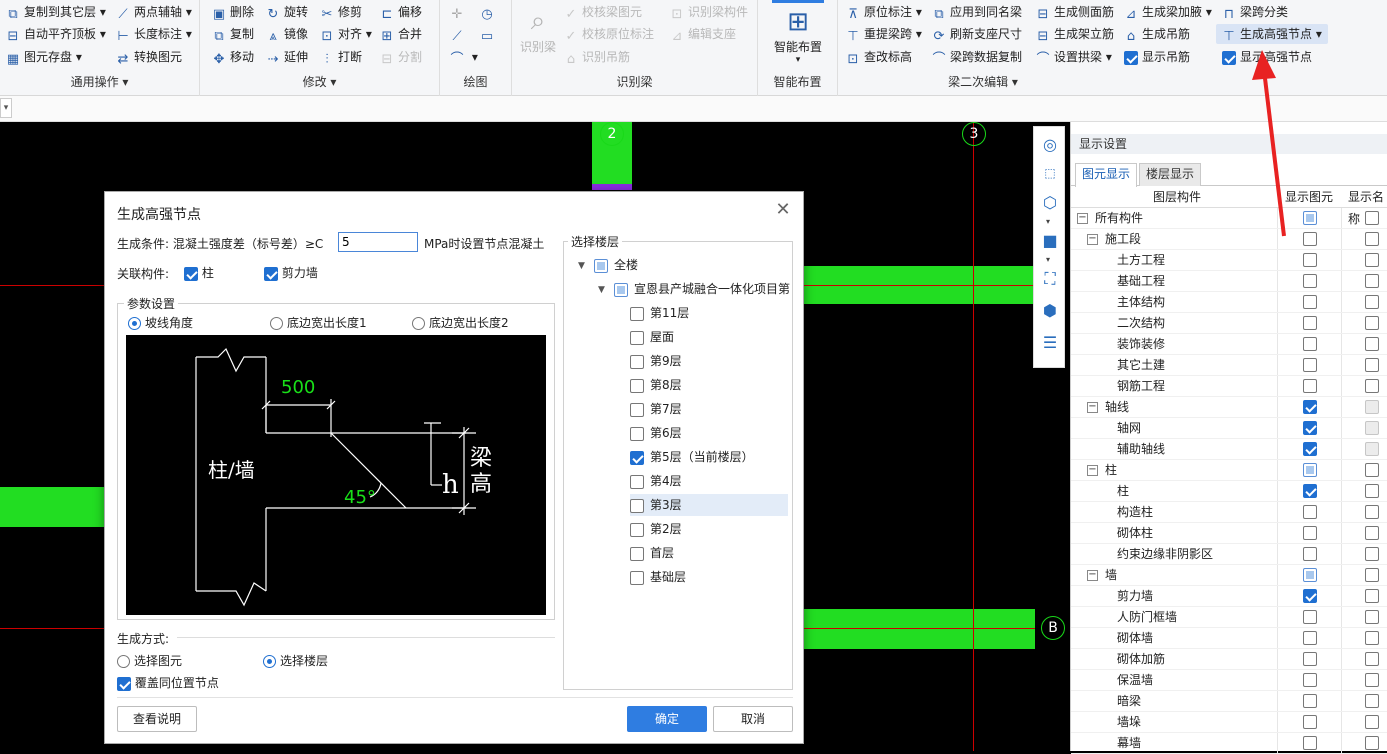 The width and height of the screenshot is (1387, 754). I want to click on copy-button: ⧉ 复制, so click(233, 34).